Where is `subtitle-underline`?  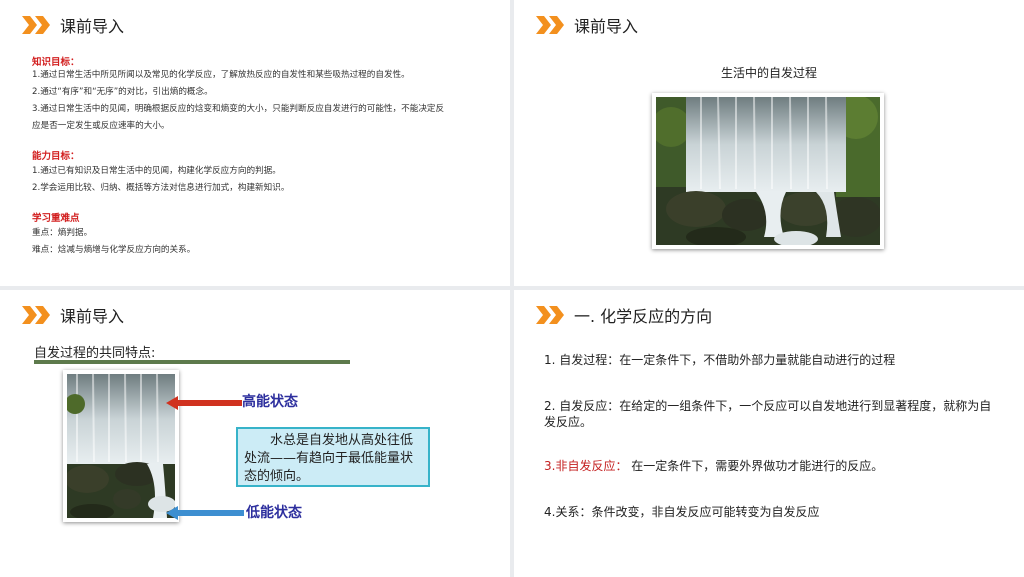
subtitle-underline is located at coordinates (192, 362).